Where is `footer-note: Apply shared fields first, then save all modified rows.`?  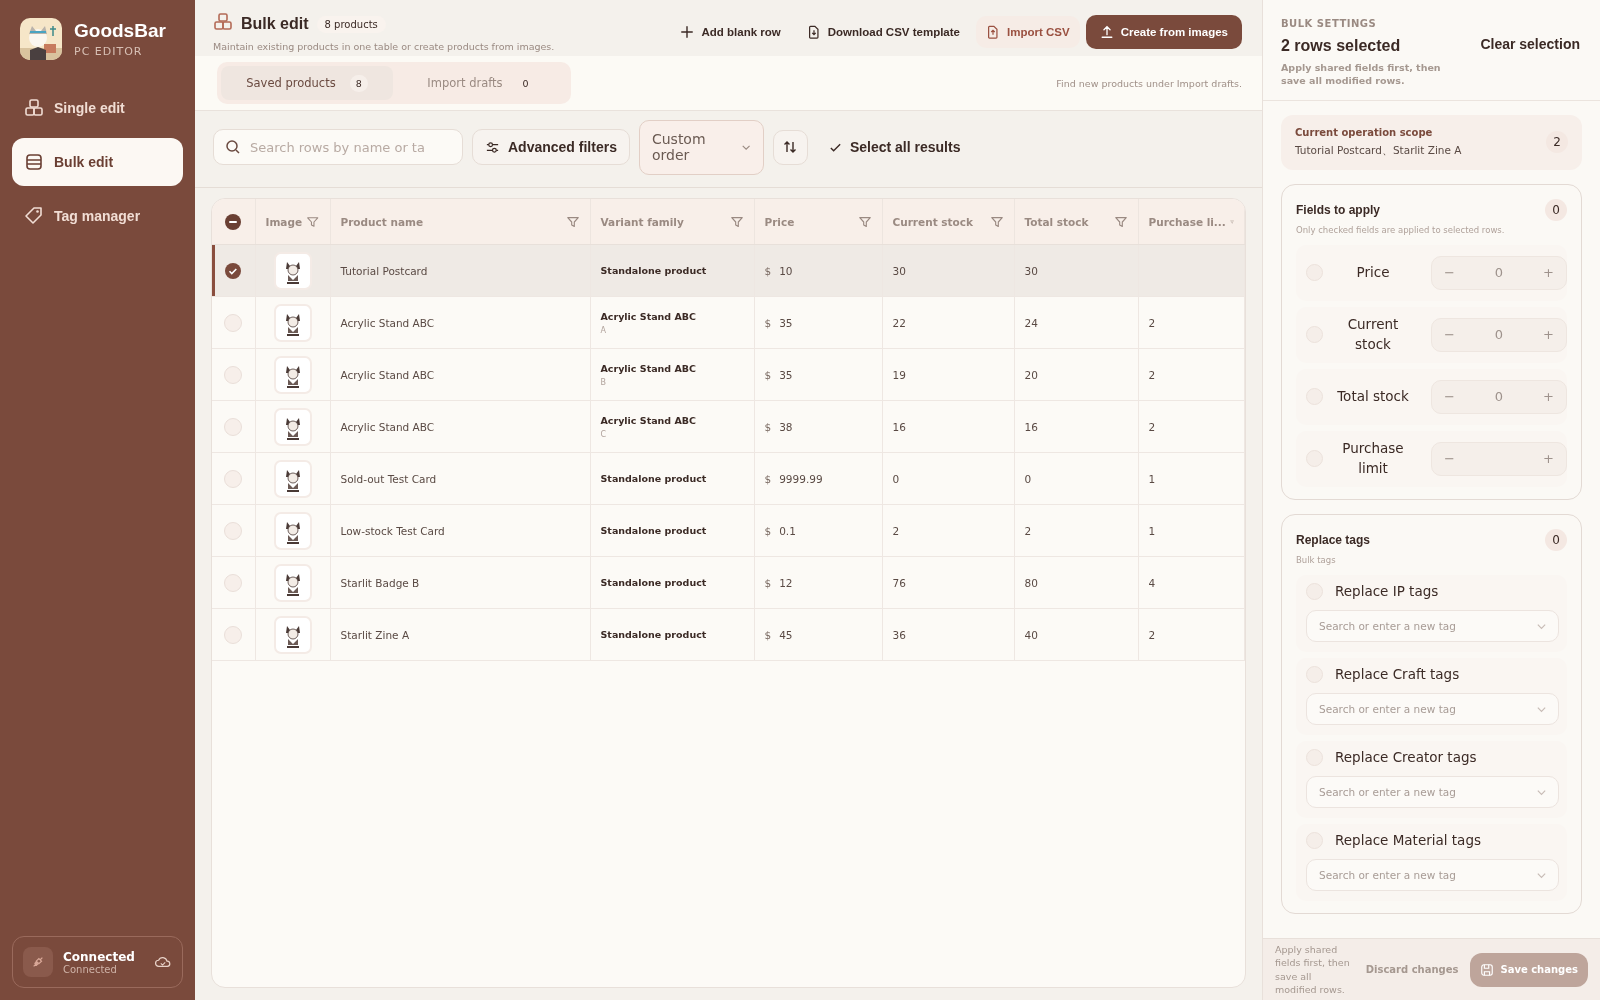 footer-note: Apply shared fields first, then save all modified rows. is located at coordinates (1313, 969).